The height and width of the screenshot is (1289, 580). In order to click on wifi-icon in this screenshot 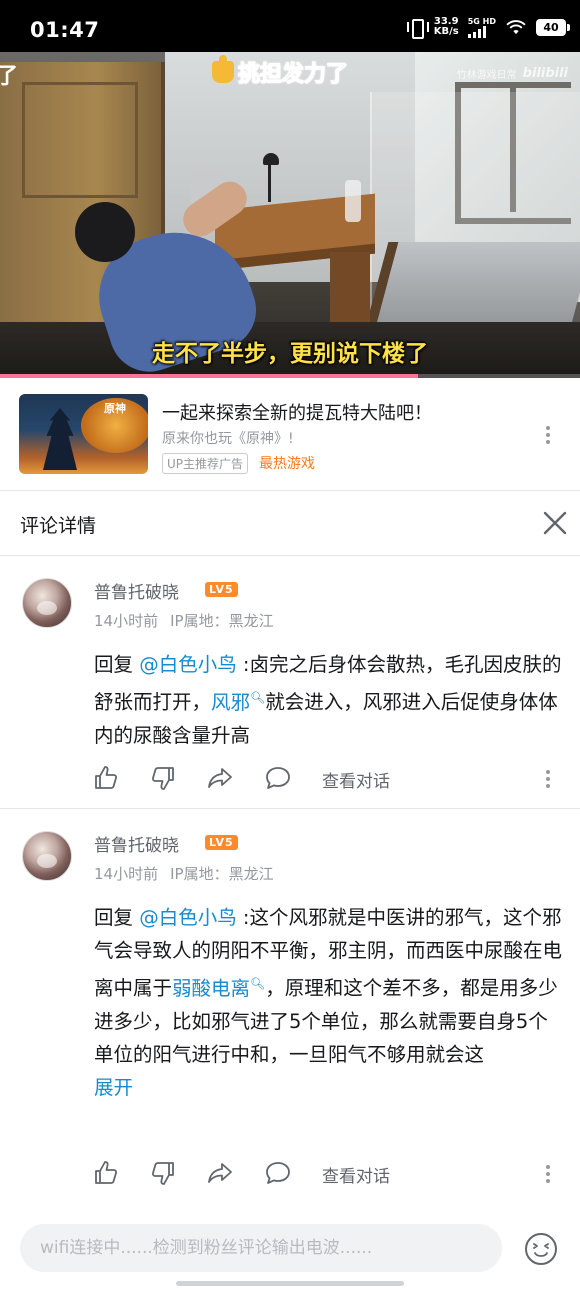, I will do `click(516, 27)`.